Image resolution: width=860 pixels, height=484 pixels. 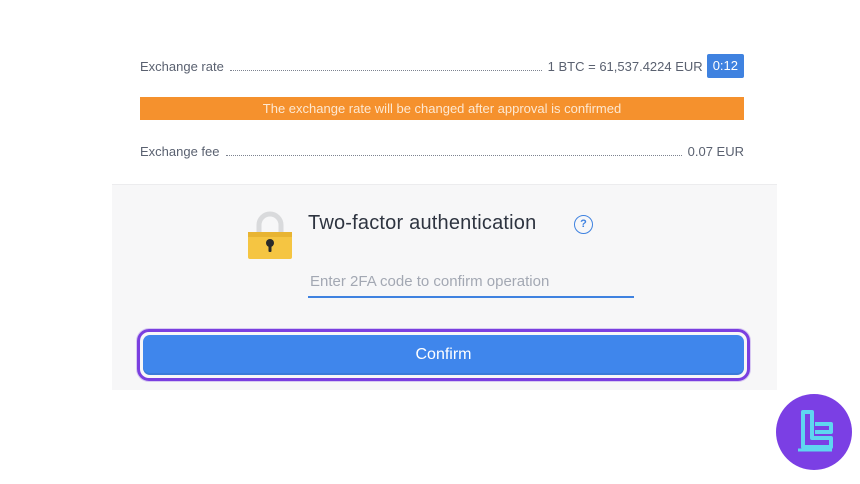 What do you see at coordinates (442, 151) in the screenshot?
I see `exchange-fee-row: Exchange fee 0.07 EUR` at bounding box center [442, 151].